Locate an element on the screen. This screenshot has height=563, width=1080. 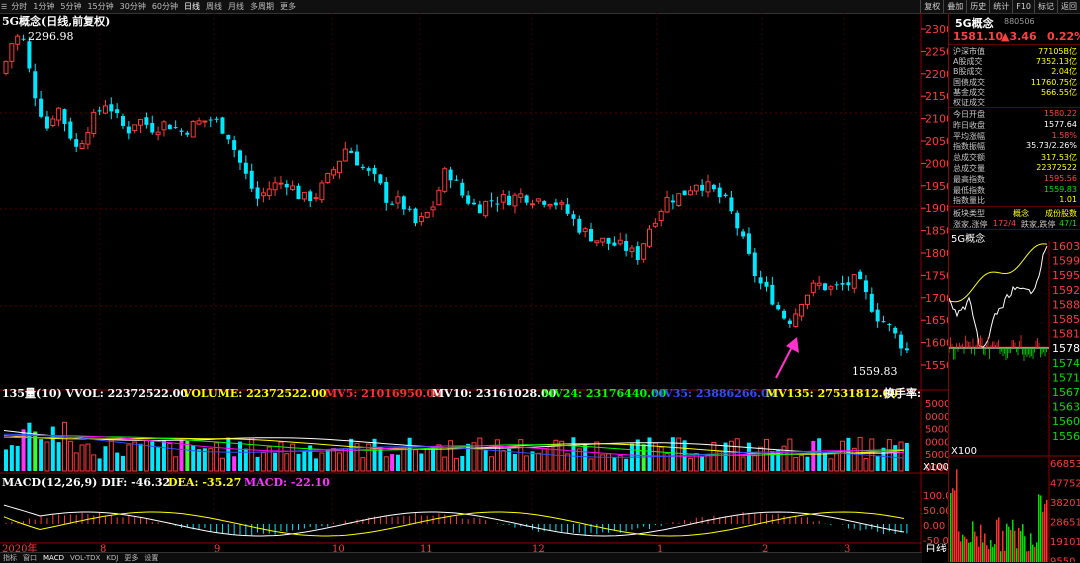
toolbar-button-1: 叠加 is located at coordinates (954, 6).